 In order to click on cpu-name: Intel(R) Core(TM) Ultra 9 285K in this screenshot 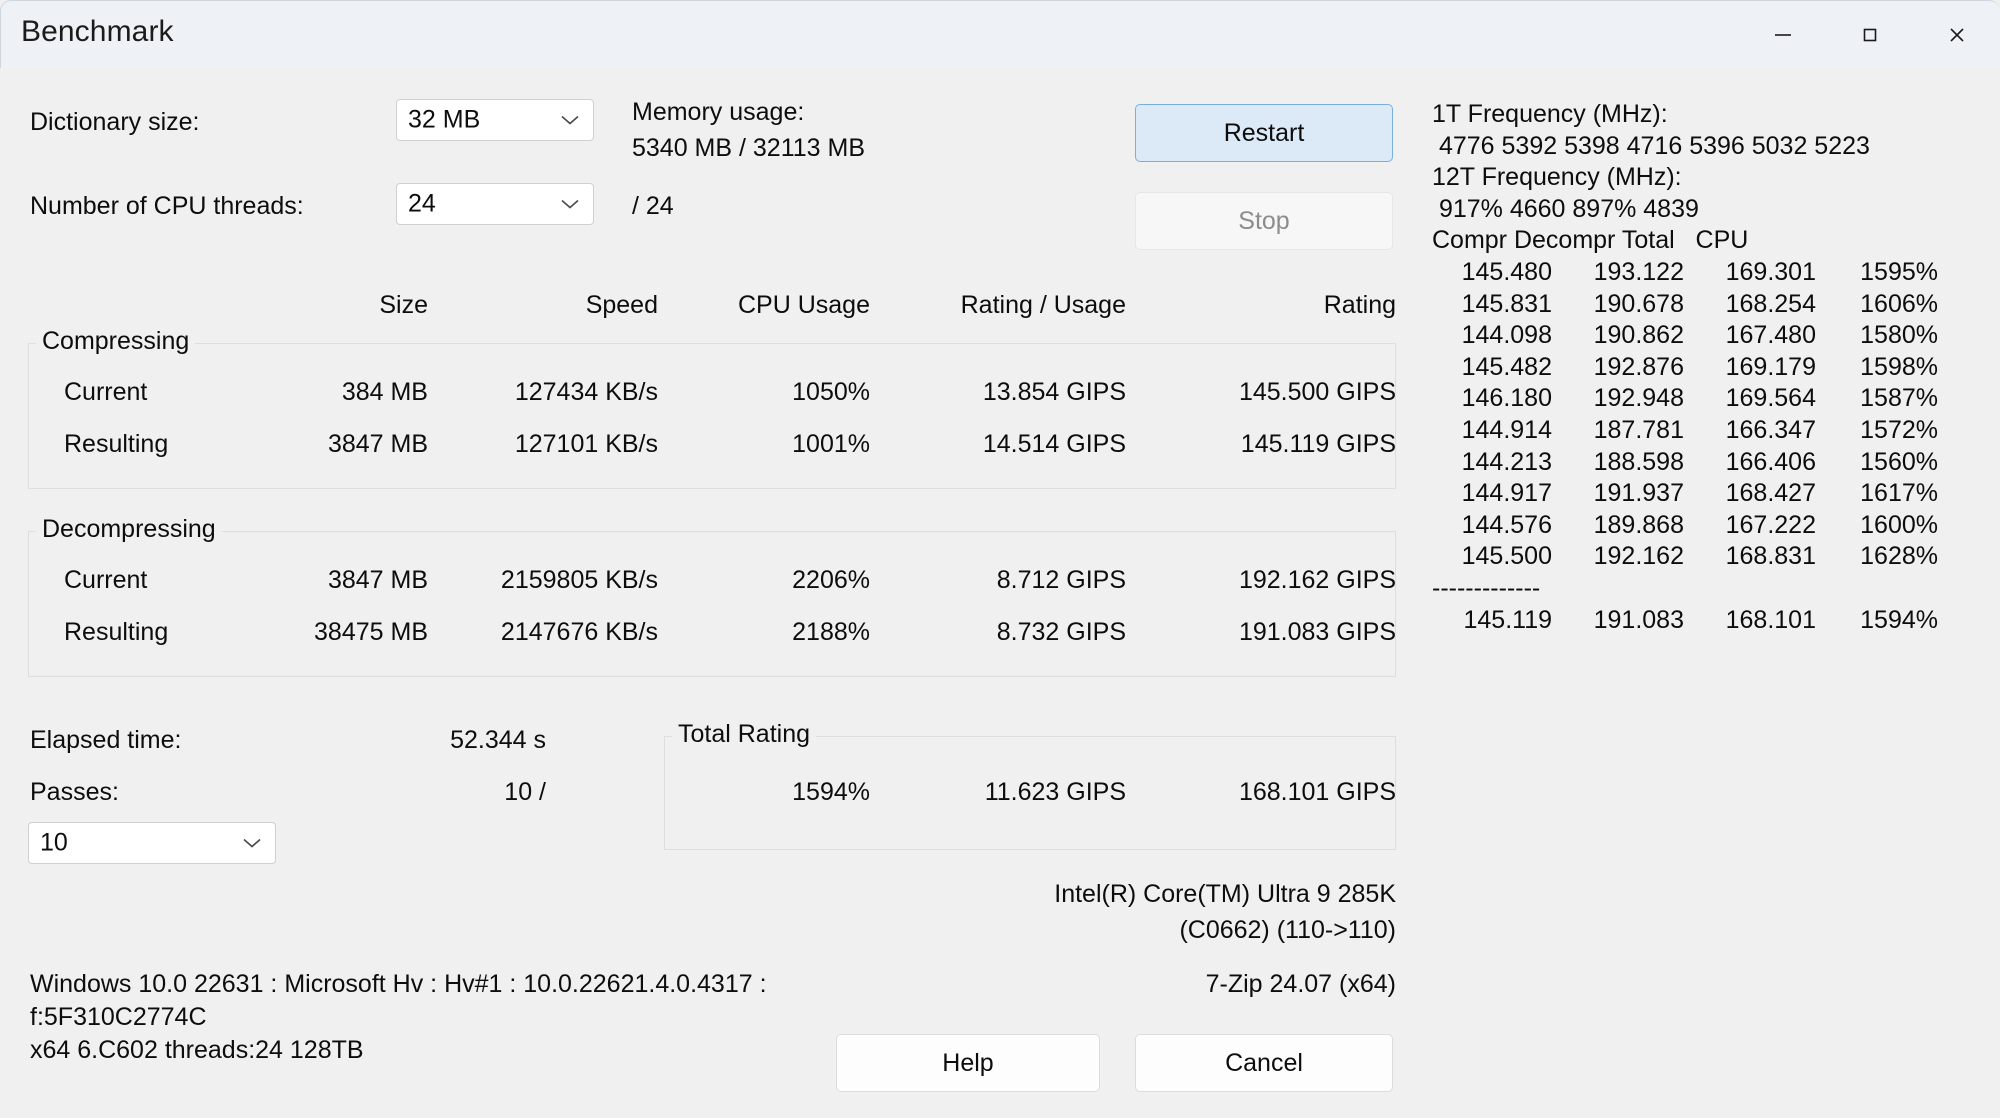, I will do `click(1225, 894)`.